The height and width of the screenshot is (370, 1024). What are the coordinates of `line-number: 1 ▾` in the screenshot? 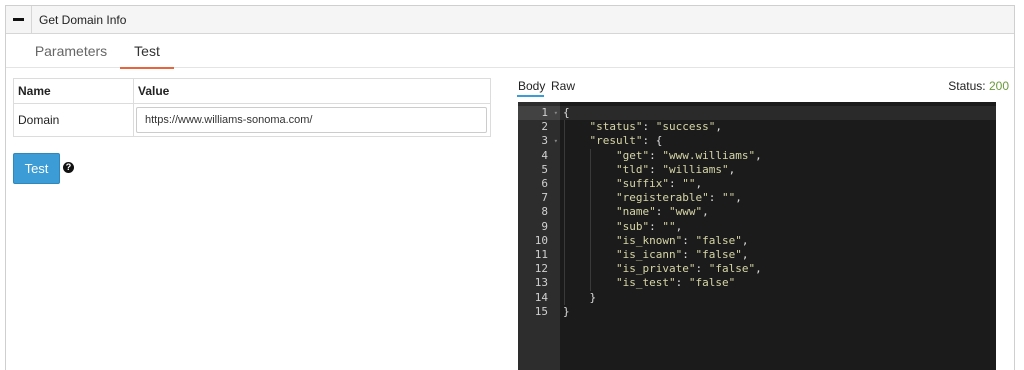 It's located at (539, 113).